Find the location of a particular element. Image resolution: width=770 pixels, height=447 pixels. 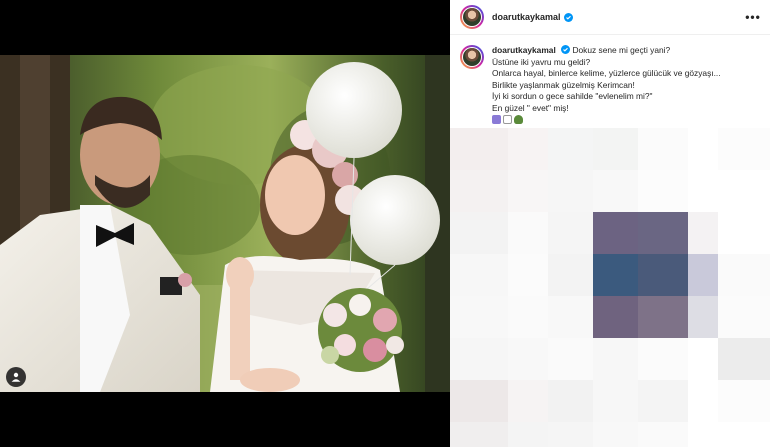

user-tag-icon is located at coordinates (16, 377).